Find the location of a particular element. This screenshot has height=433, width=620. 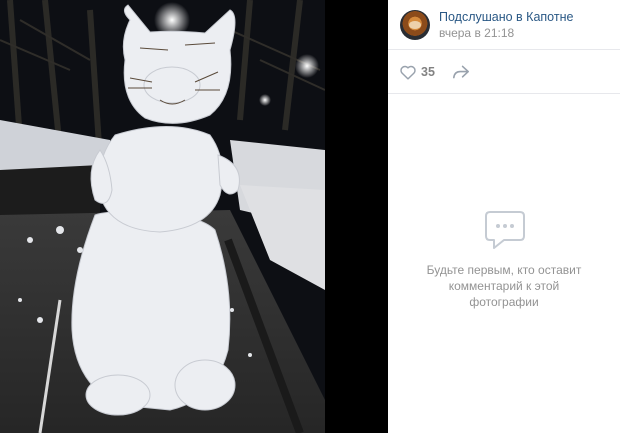

post-actions: 35 is located at coordinates (504, 72).